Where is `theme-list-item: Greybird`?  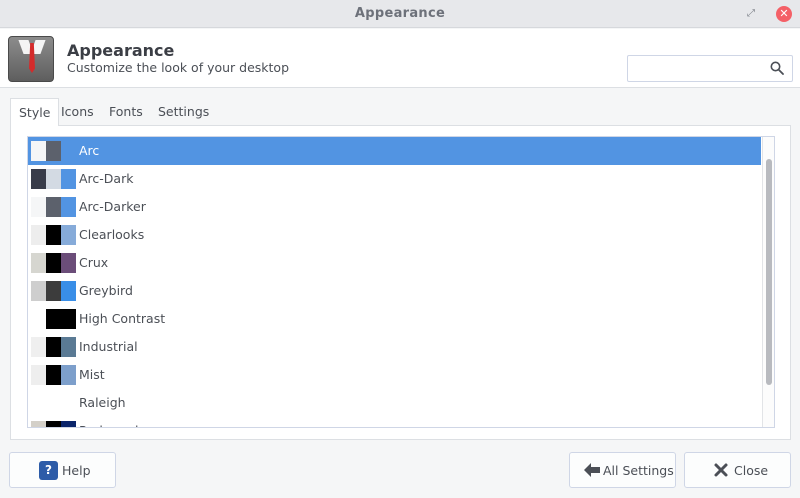
theme-list-item: Greybird is located at coordinates (394, 291).